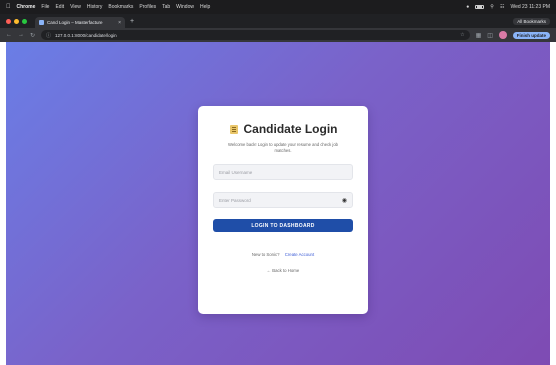  Describe the element at coordinates (531, 35) in the screenshot. I see `finish-update-button: Finish update` at that location.